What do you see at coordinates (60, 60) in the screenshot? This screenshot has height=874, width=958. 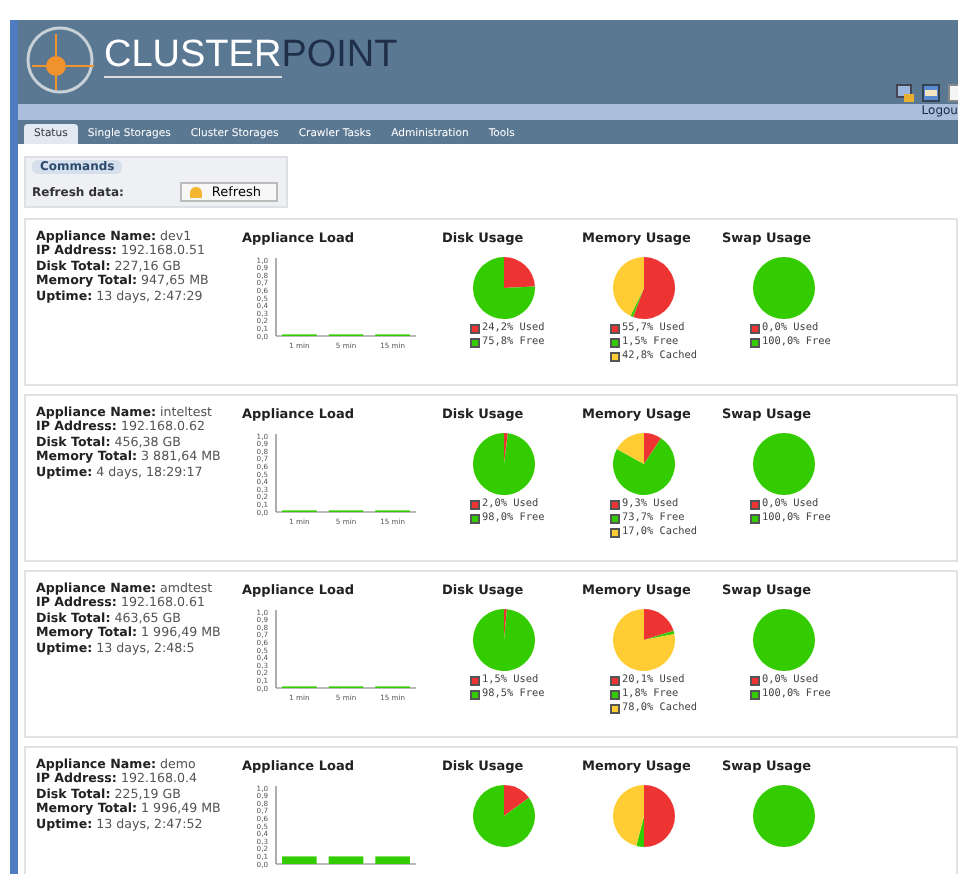 I see `crosshair-logo-icon` at bounding box center [60, 60].